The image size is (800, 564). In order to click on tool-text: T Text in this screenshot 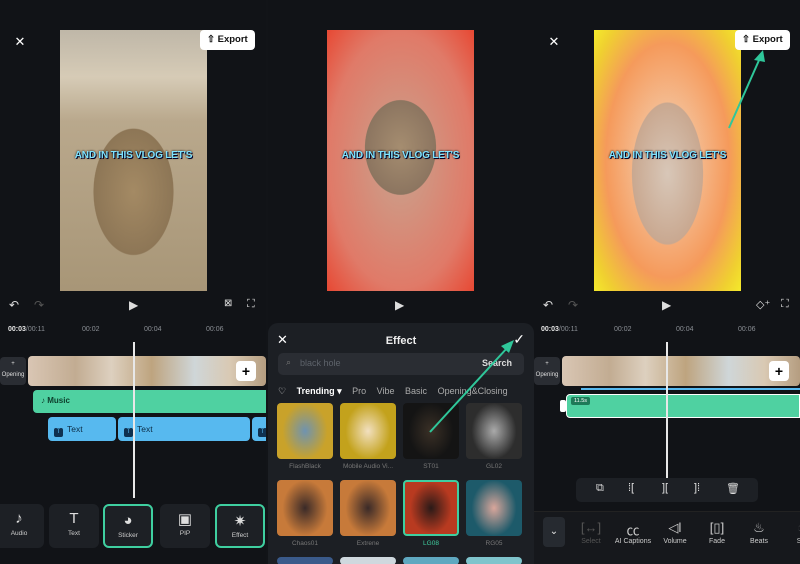, I will do `click(74, 526)`.